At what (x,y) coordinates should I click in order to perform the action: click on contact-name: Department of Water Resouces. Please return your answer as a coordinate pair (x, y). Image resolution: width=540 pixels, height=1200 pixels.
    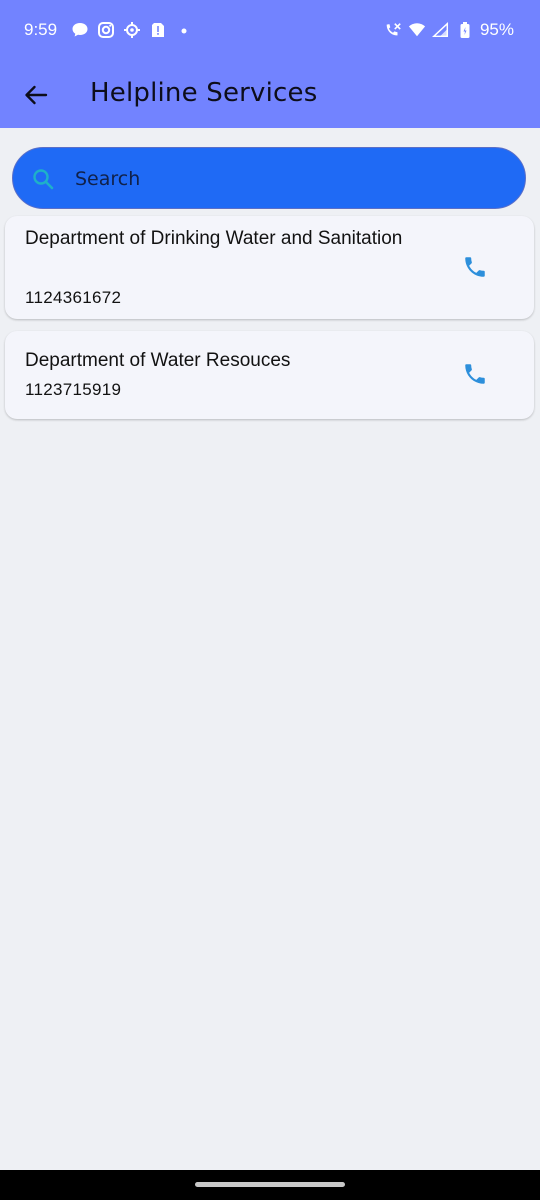
    Looking at the image, I should click on (158, 360).